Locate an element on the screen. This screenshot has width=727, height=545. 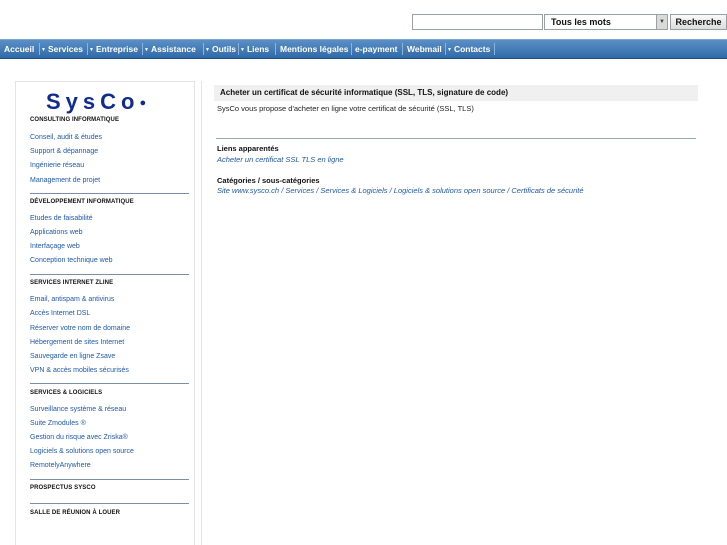
nav-item-entreprise: ▼ Entreprise is located at coordinates (113, 49).